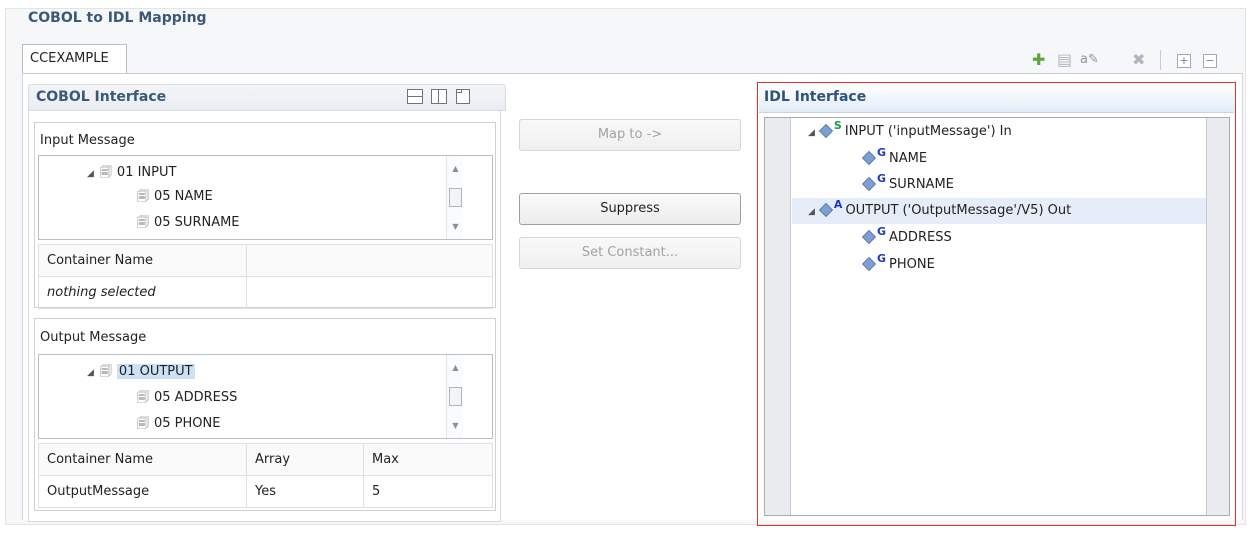 The image size is (1251, 535). What do you see at coordinates (906, 238) in the screenshot?
I see `idl-tree-node: G ADDRESS` at bounding box center [906, 238].